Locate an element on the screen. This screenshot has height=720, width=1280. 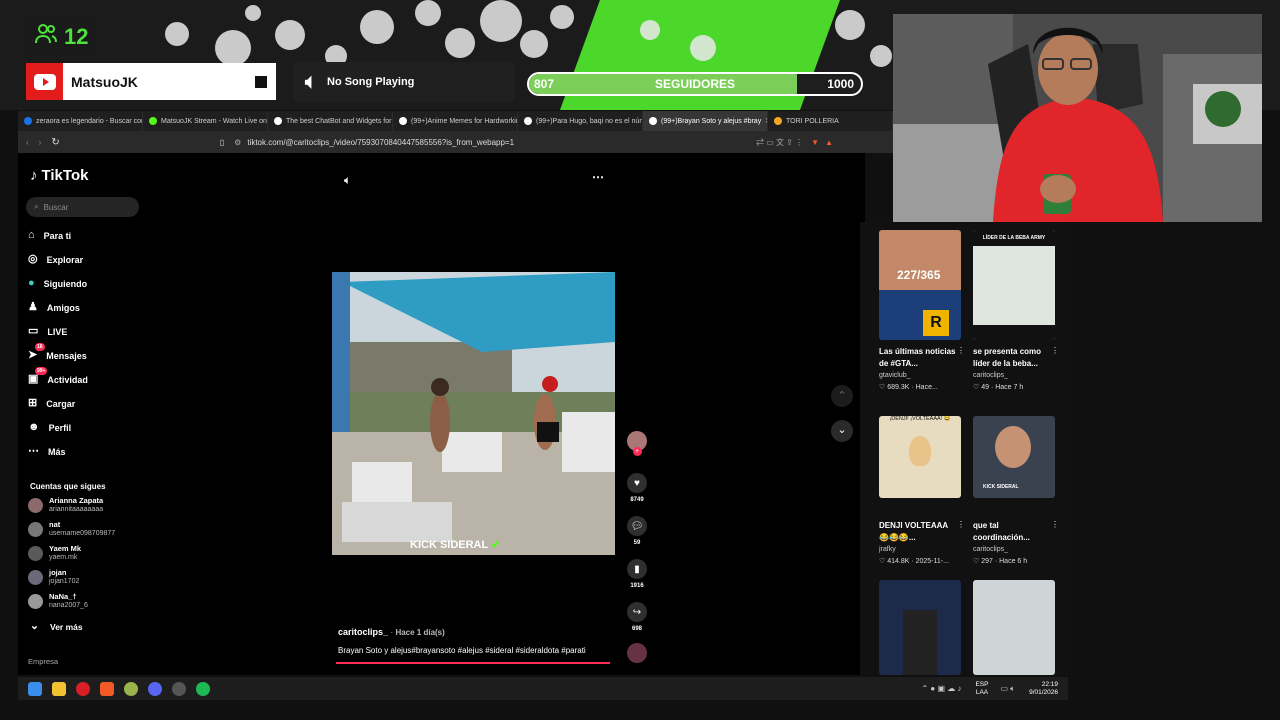
back-icon: ‹ is located at coordinates (27, 142).